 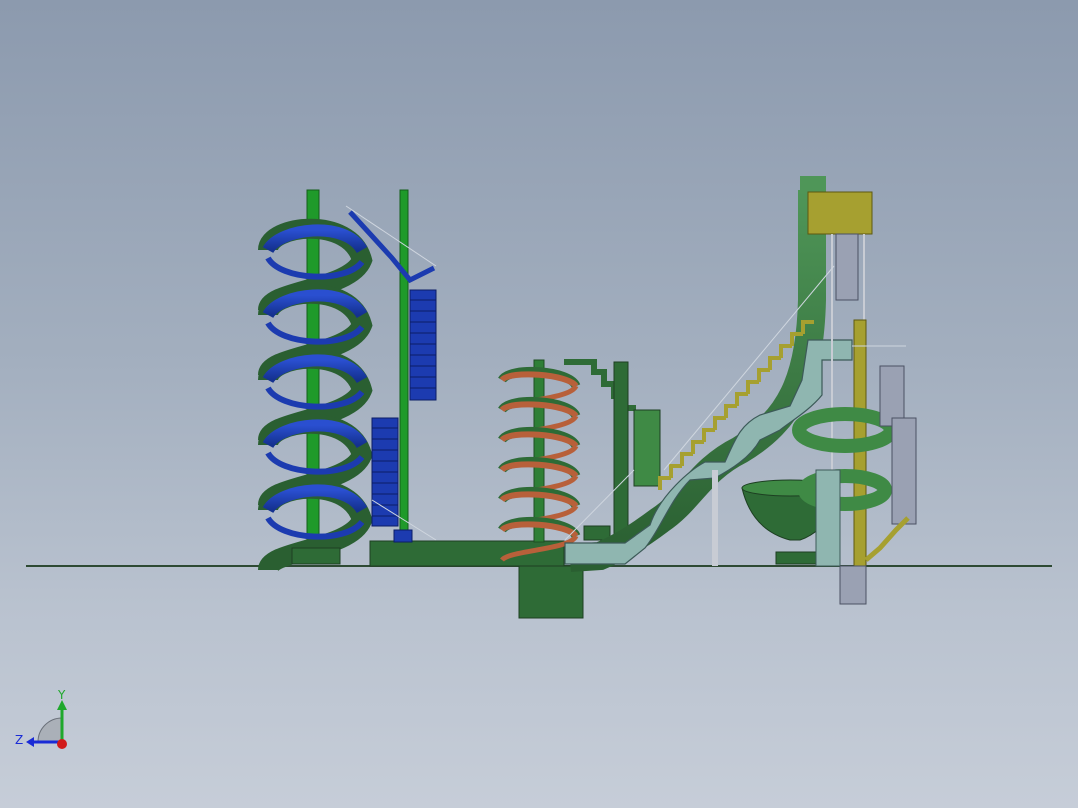 What do you see at coordinates (19, 740) in the screenshot?
I see `z-axis-label: Z` at bounding box center [19, 740].